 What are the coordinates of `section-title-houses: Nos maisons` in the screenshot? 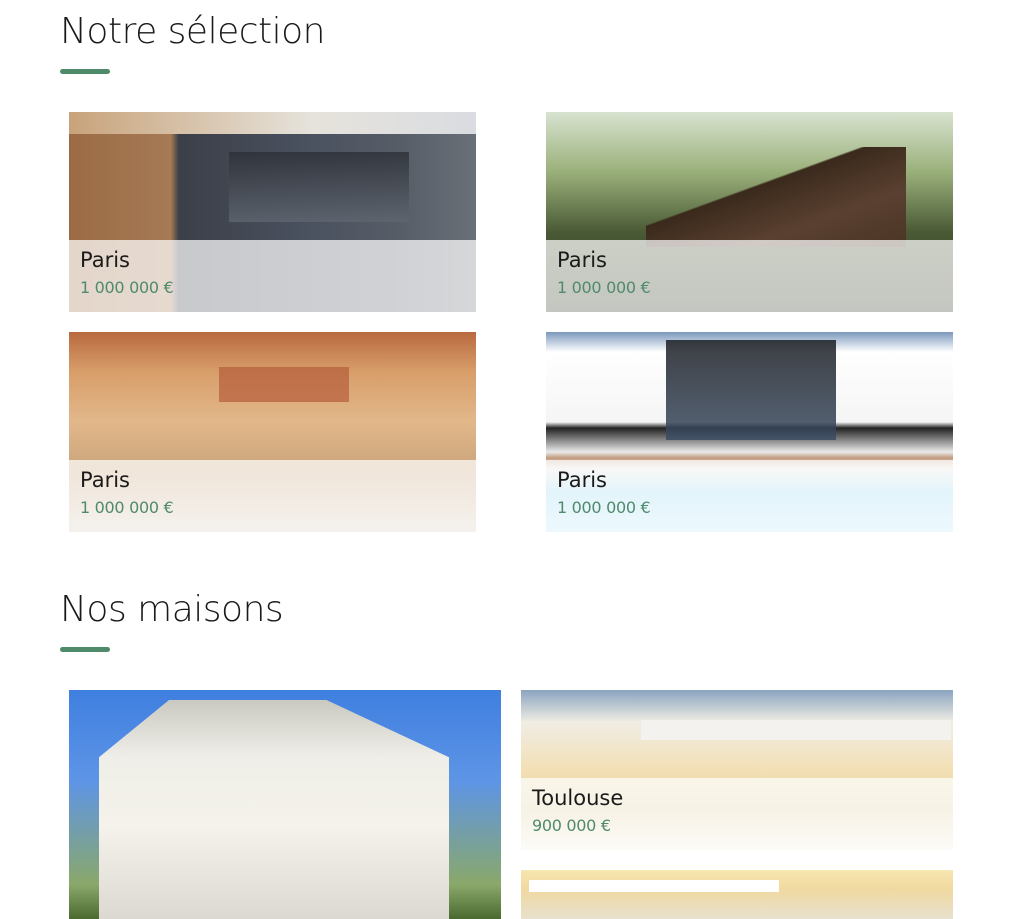 It's located at (172, 620).